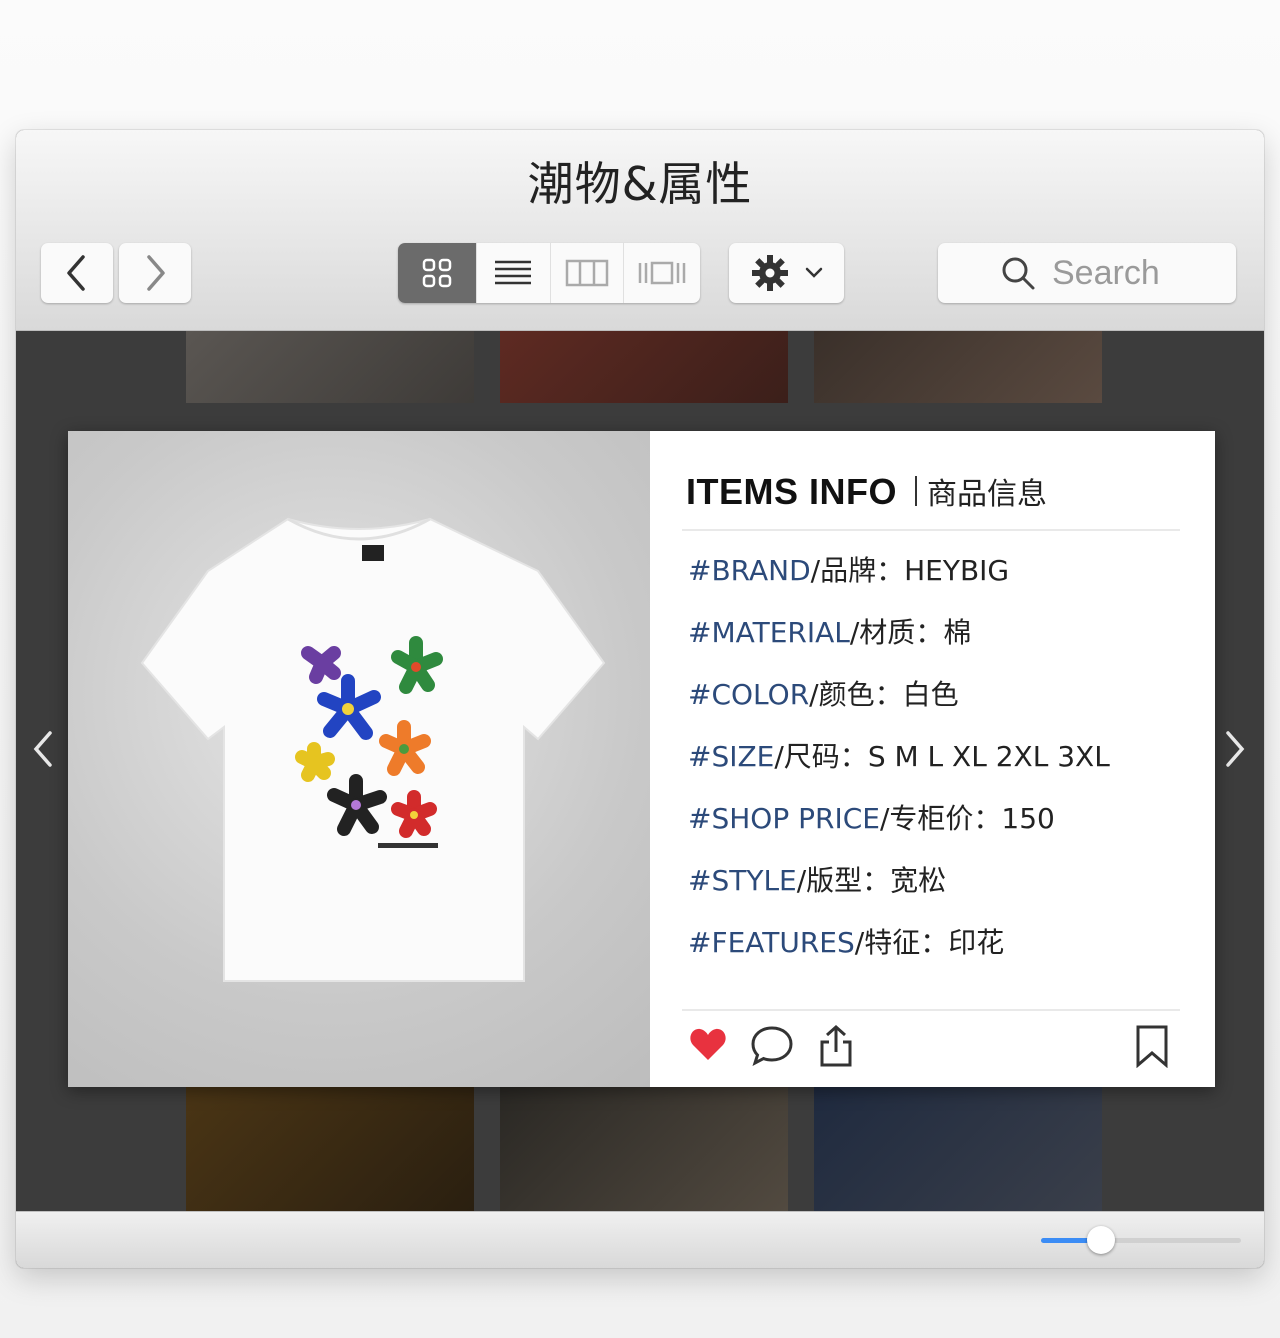 The image size is (1280, 1338). I want to click on attribute-value: S M L XL 2XL 3XL, so click(988, 756).